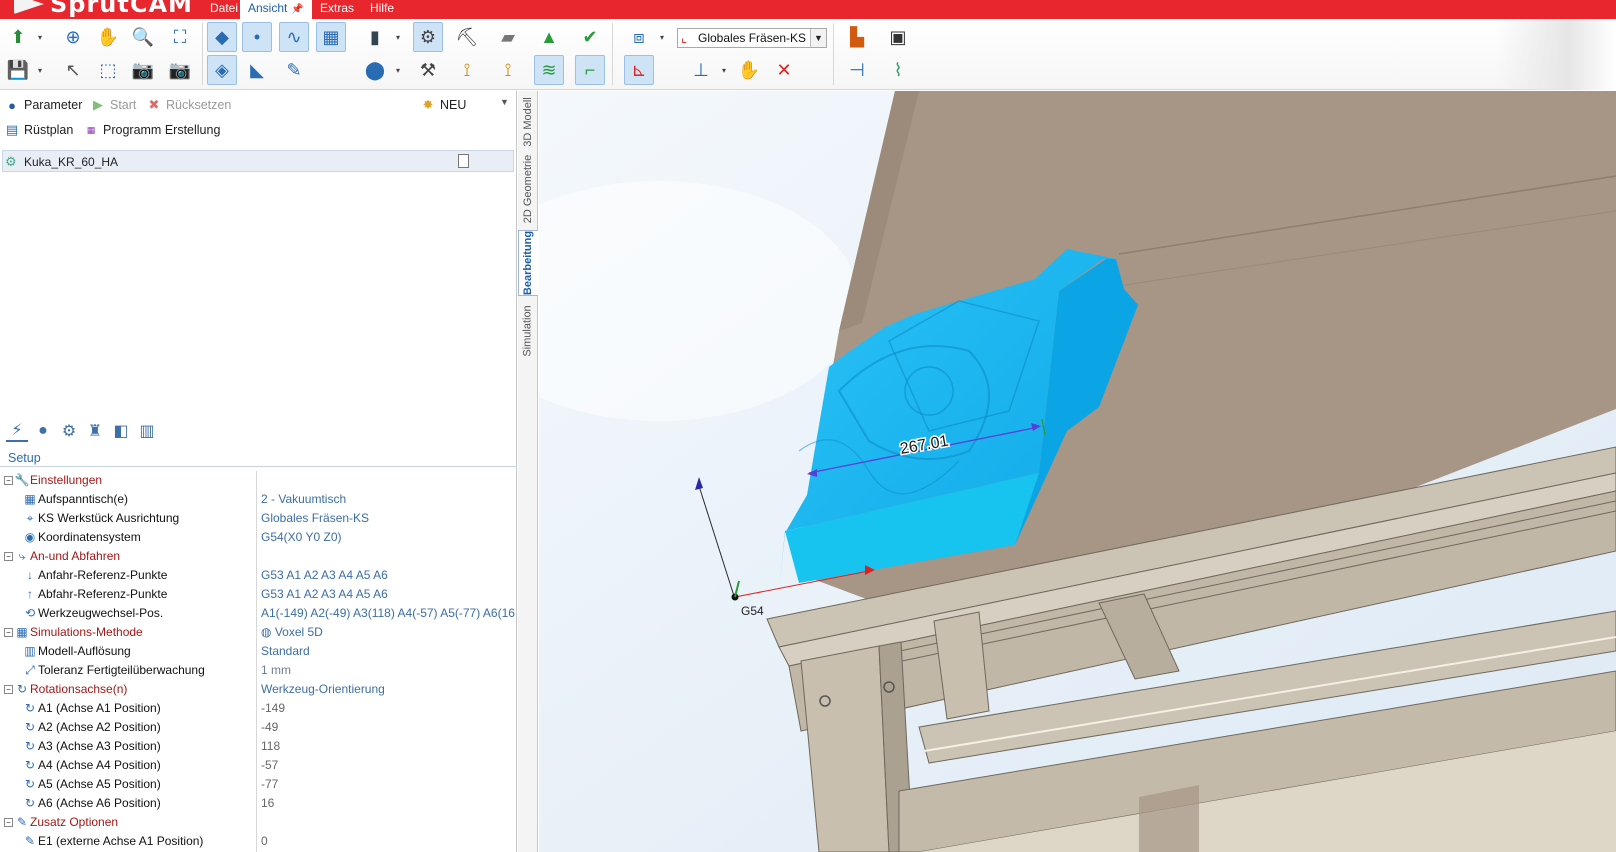  What do you see at coordinates (258, 556) in the screenshot?
I see `property-category: − ⤷ An-und Abfahren` at bounding box center [258, 556].